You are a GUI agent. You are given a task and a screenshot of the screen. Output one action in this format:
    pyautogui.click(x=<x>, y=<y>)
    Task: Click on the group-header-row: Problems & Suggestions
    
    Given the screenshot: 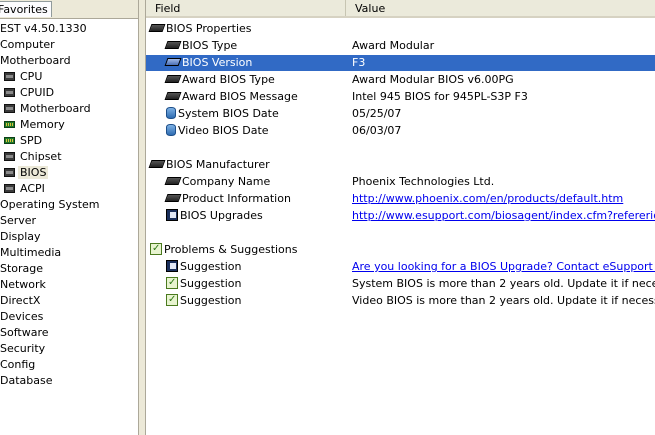 What is the action you would take?
    pyautogui.click(x=400, y=249)
    